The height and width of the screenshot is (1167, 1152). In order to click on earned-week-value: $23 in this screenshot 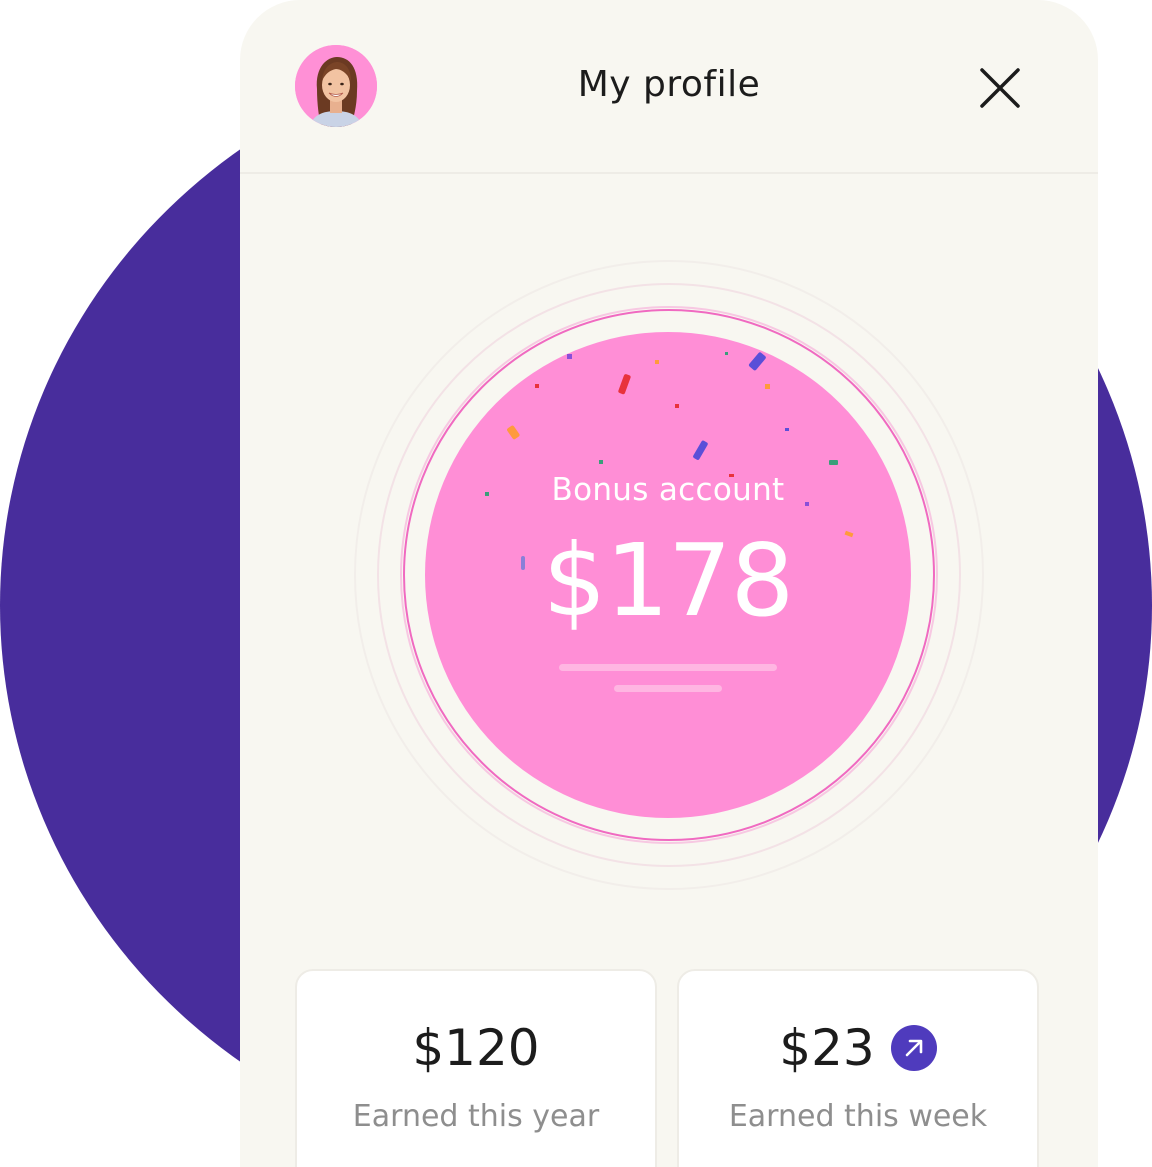, I will do `click(827, 1048)`.